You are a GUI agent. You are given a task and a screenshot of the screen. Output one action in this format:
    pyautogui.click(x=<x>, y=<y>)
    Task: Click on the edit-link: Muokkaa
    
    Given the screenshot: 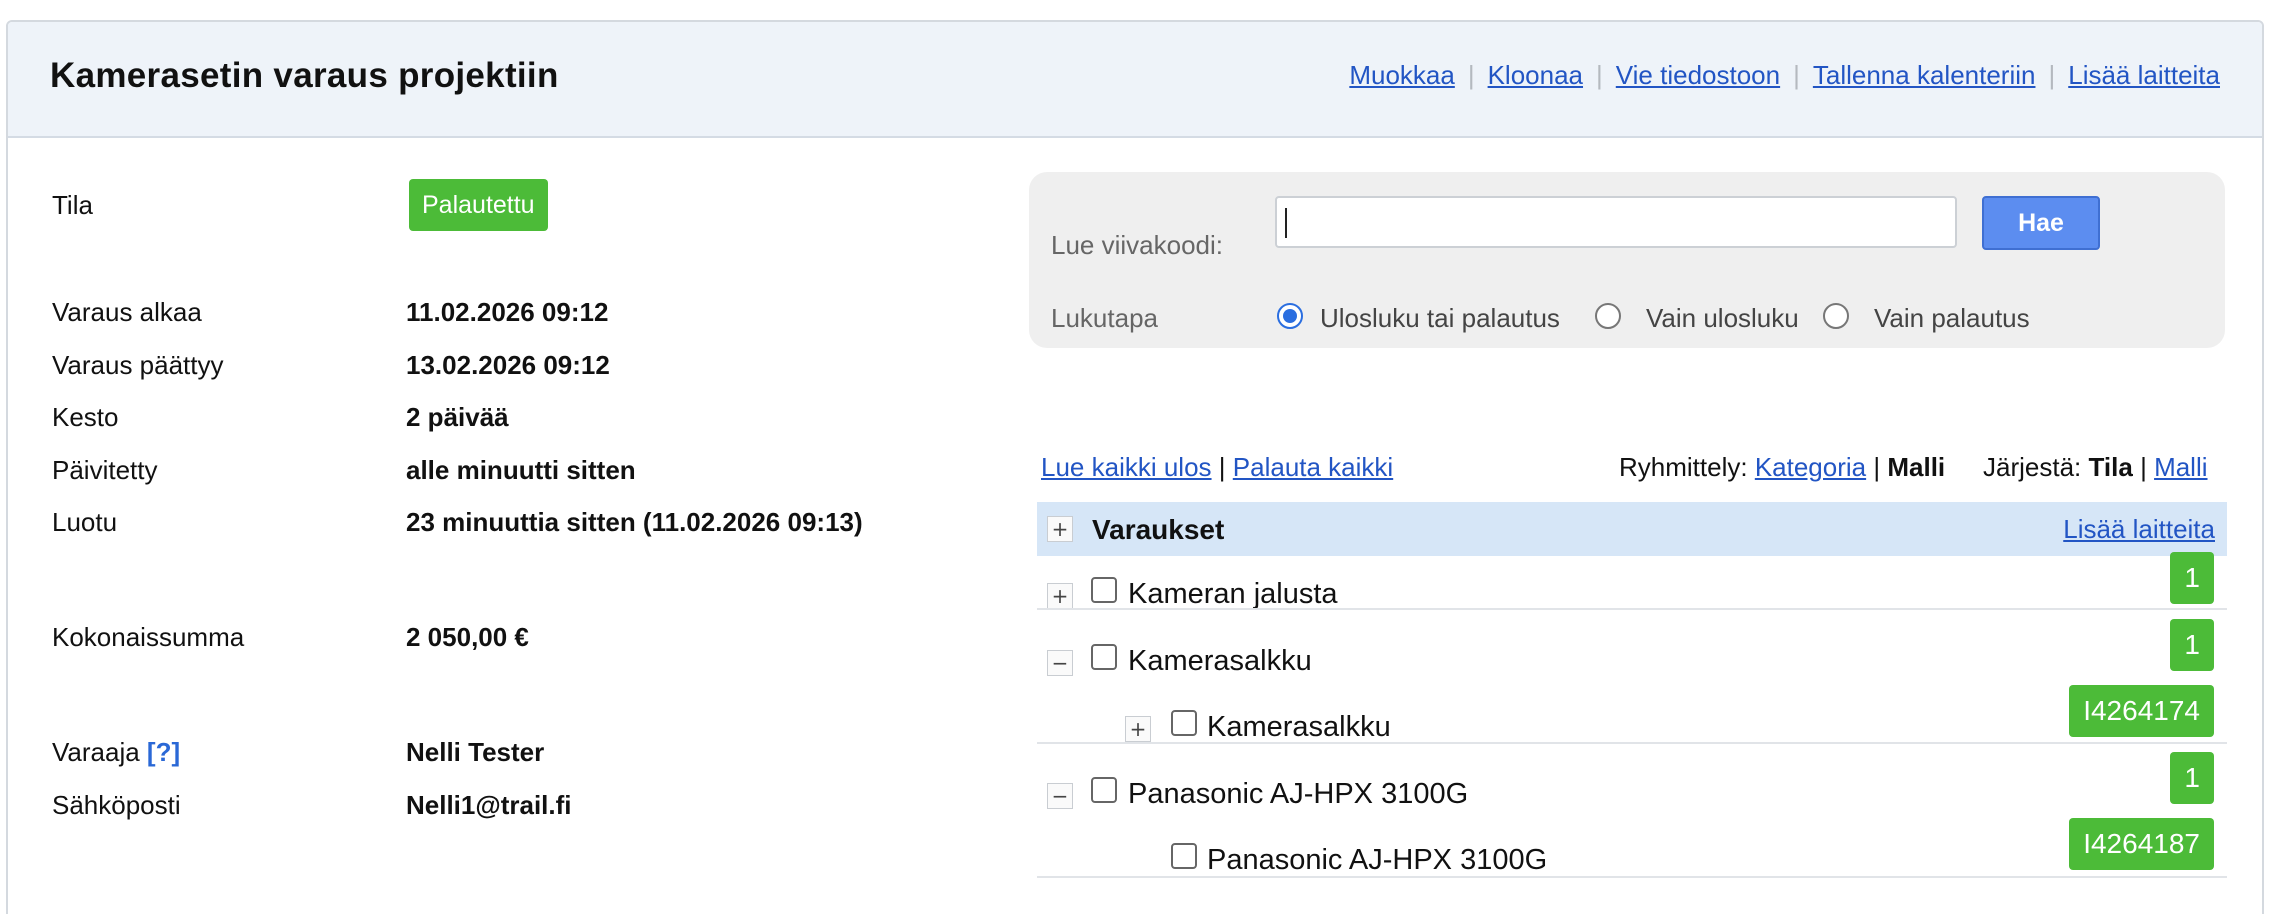 What is the action you would take?
    pyautogui.click(x=1402, y=75)
    